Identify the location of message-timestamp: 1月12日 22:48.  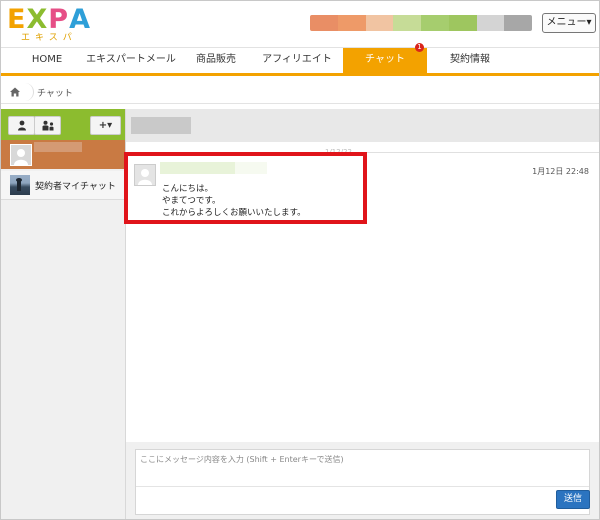
(560, 171).